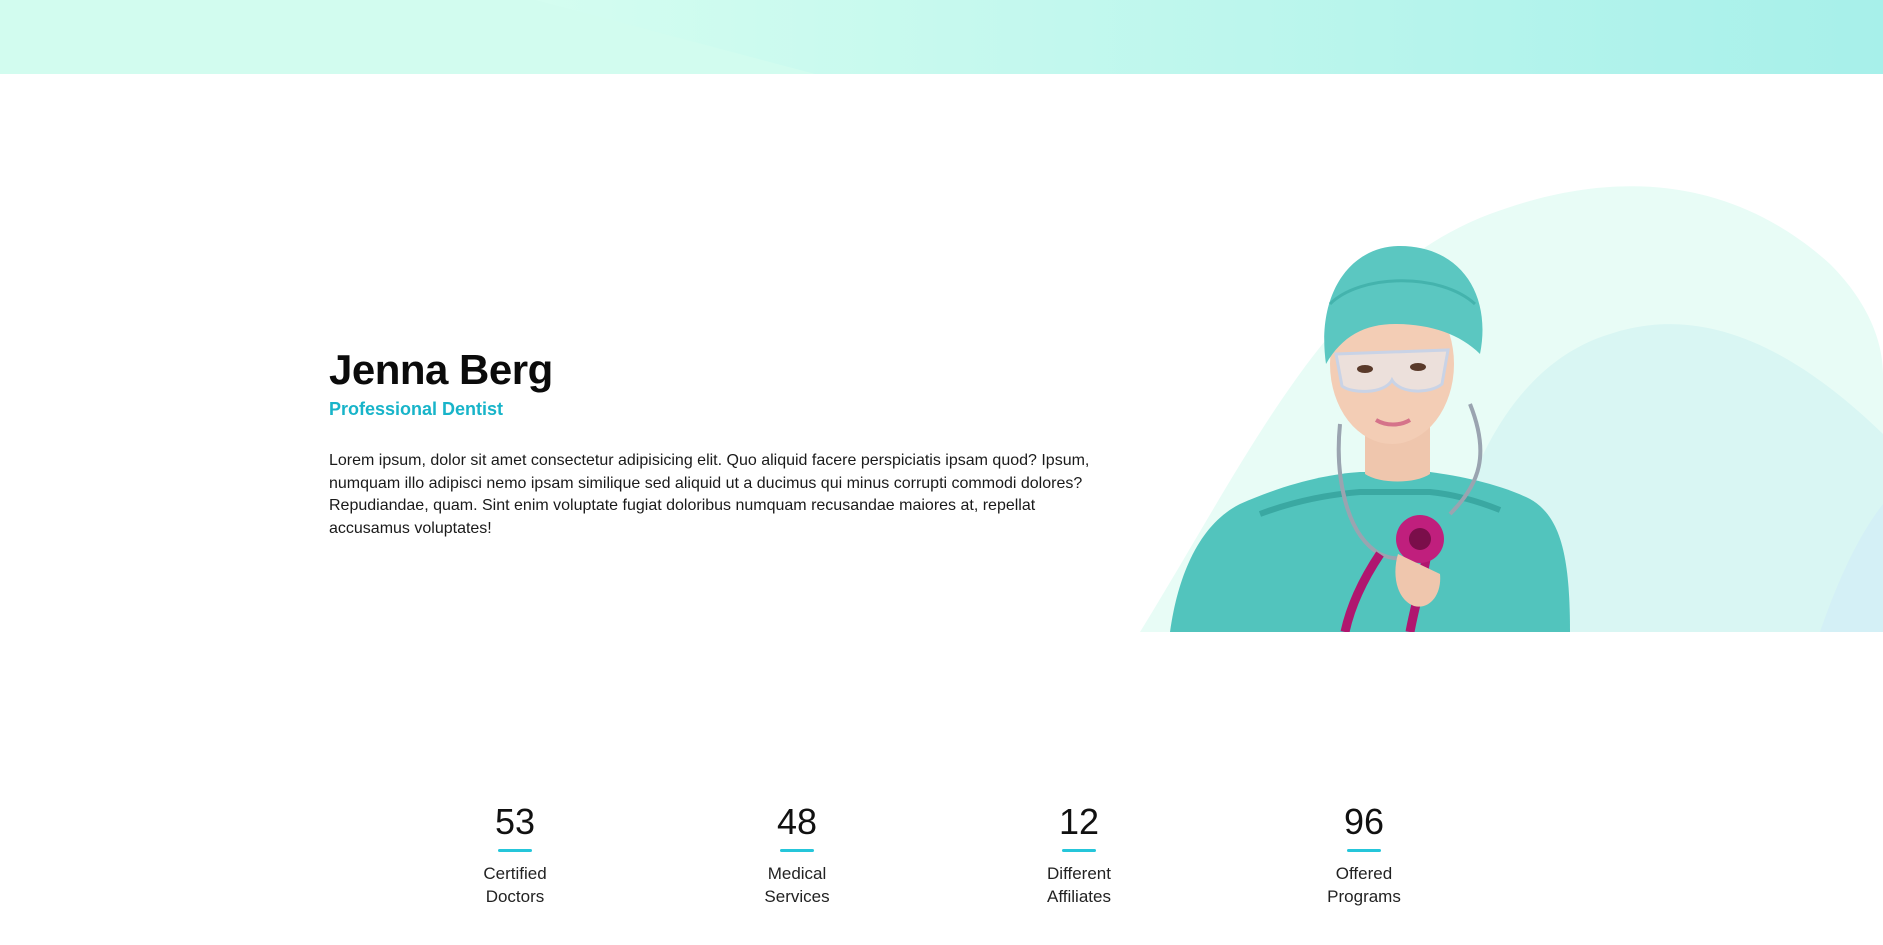 This screenshot has height=945, width=1883. Describe the element at coordinates (441, 369) in the screenshot. I see `doctor-name: Jenna Berg` at that location.